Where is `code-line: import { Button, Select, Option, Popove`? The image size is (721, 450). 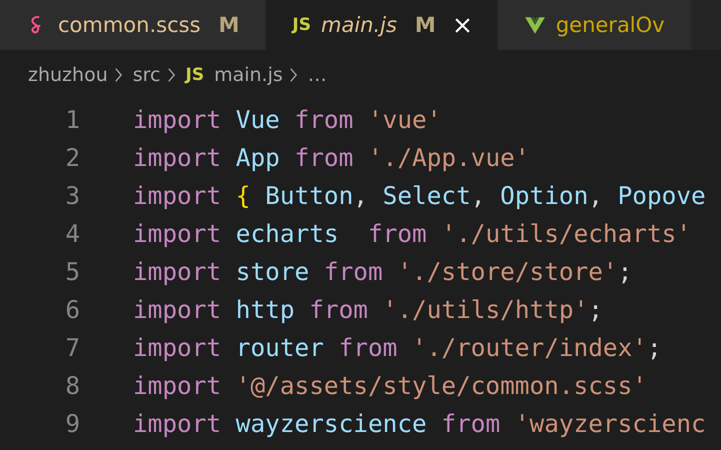 code-line: import { Button, Select, Option, Popove is located at coordinates (419, 195).